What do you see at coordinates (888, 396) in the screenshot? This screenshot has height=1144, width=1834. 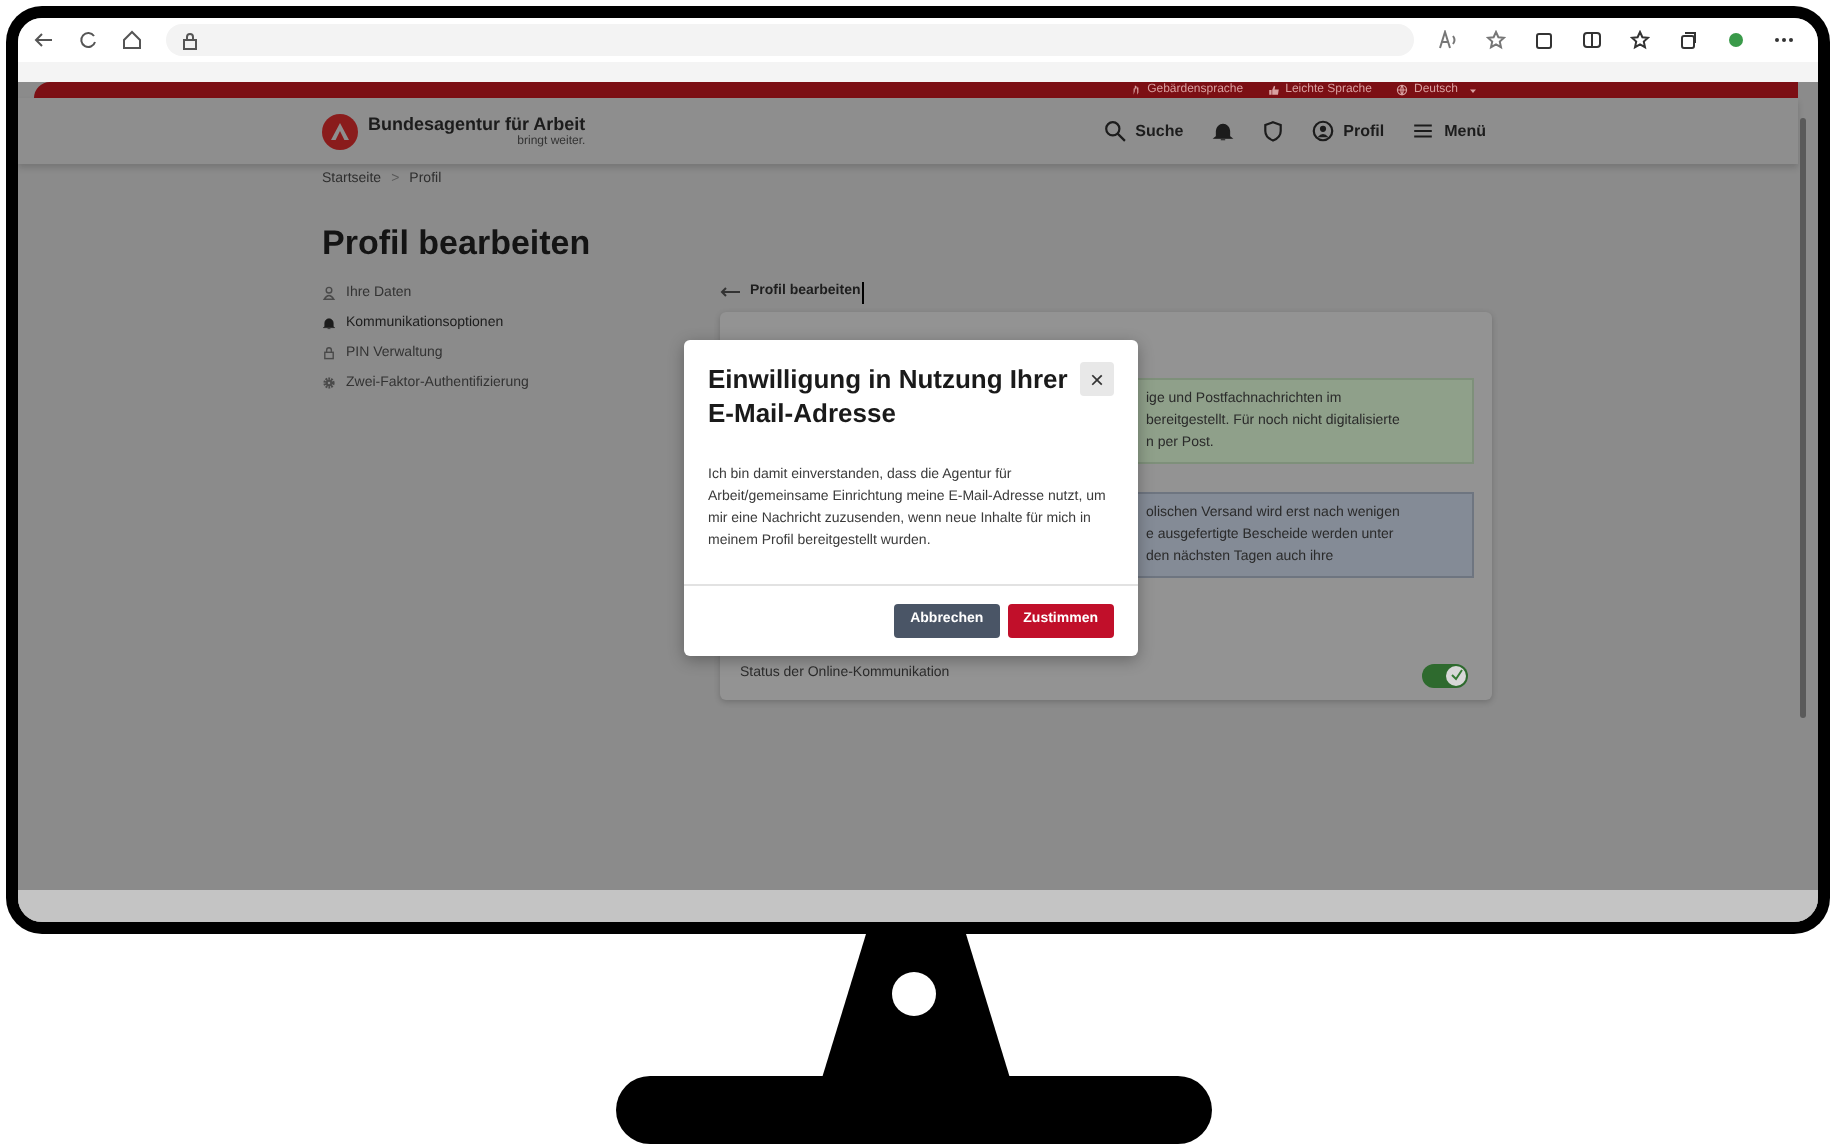 I see `dialog-title: Einwilligung in Nutzung Ihrer E-Mail-Adresse` at bounding box center [888, 396].